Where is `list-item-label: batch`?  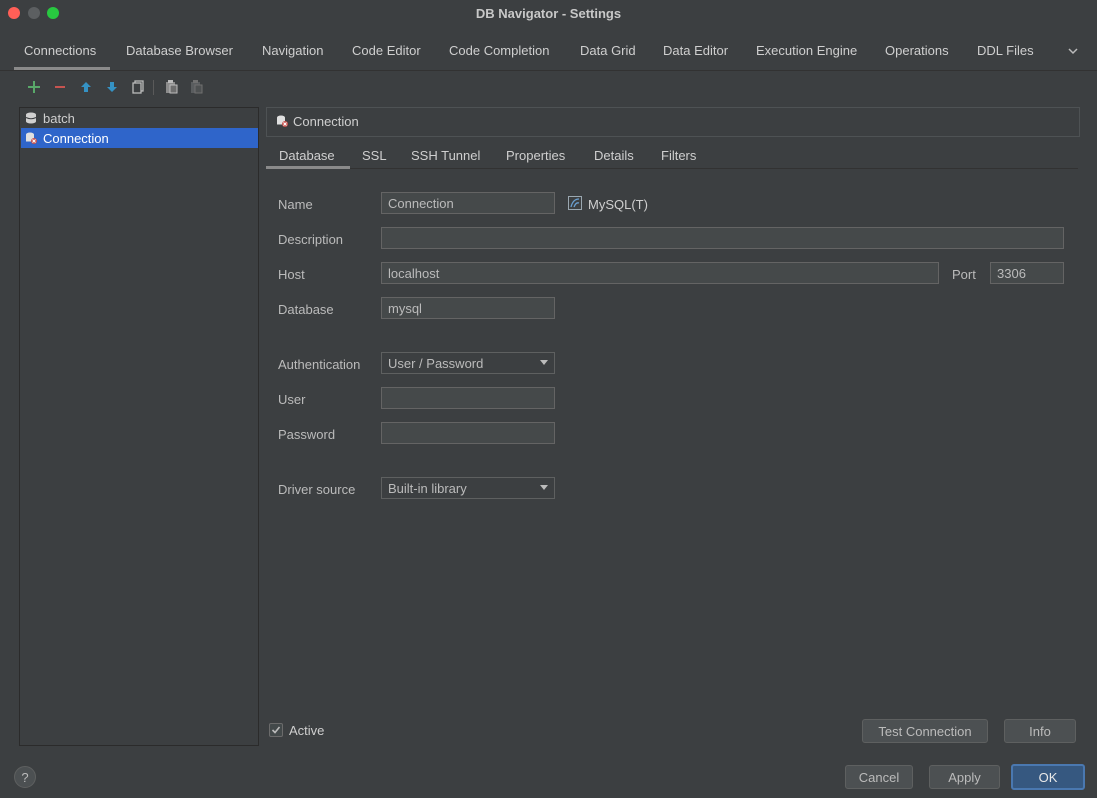
list-item-label: batch is located at coordinates (59, 118).